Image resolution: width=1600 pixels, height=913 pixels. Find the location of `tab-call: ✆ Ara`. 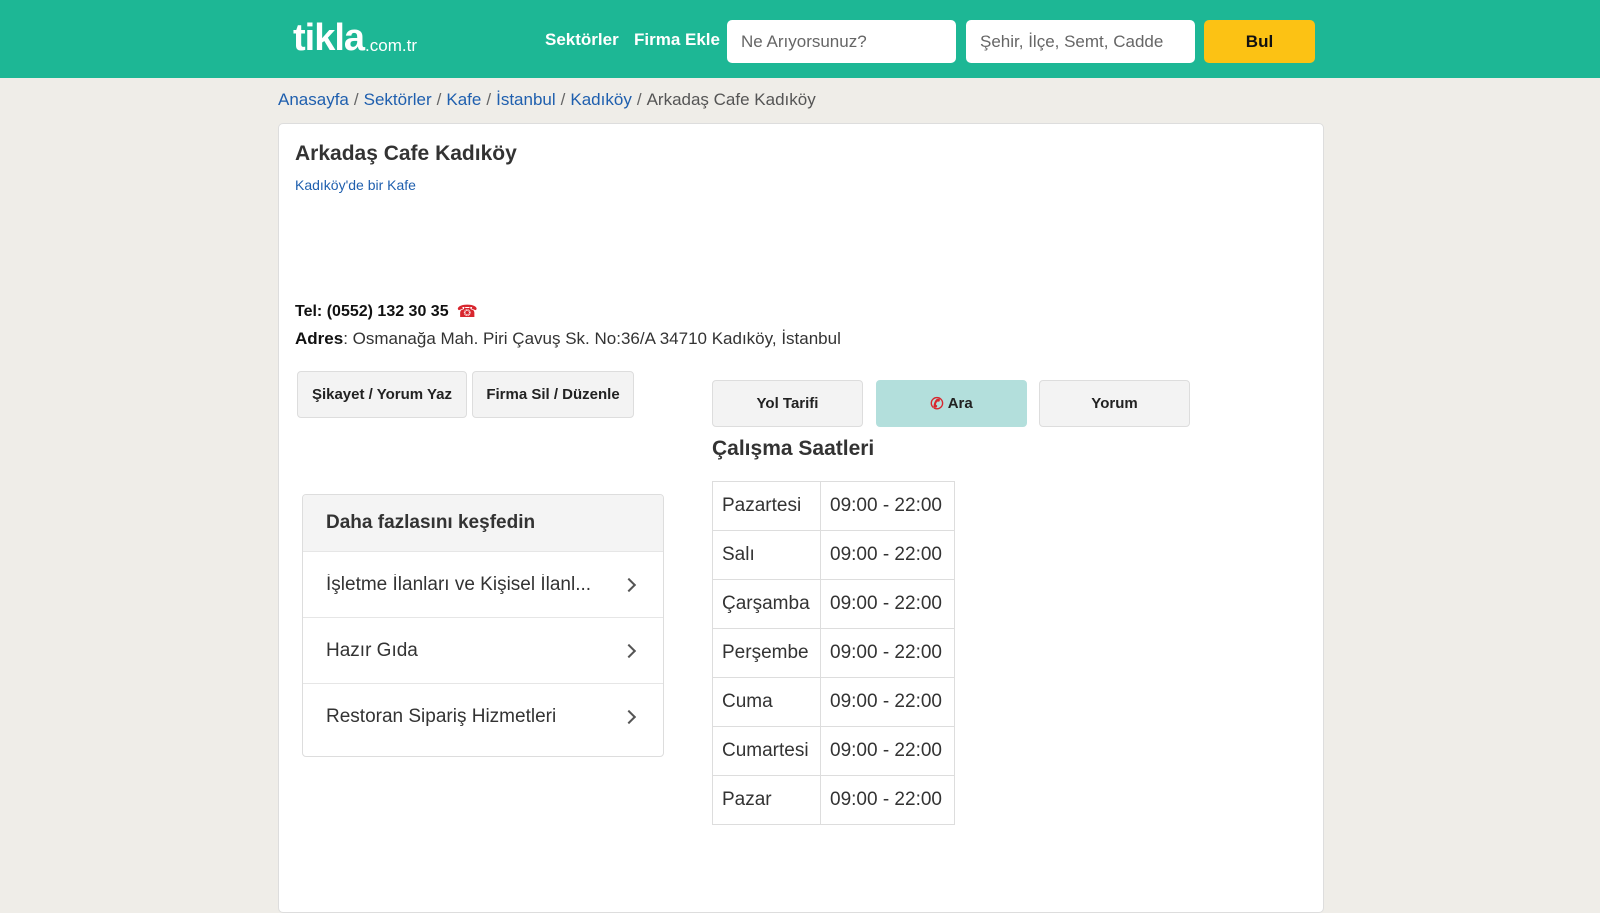

tab-call: ✆ Ara is located at coordinates (951, 403).